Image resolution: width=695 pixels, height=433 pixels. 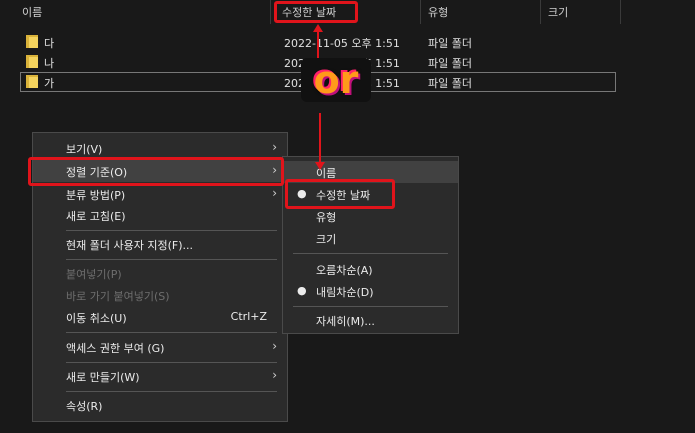 I want to click on menu-item-label: 내림차순(D), so click(x=345, y=292).